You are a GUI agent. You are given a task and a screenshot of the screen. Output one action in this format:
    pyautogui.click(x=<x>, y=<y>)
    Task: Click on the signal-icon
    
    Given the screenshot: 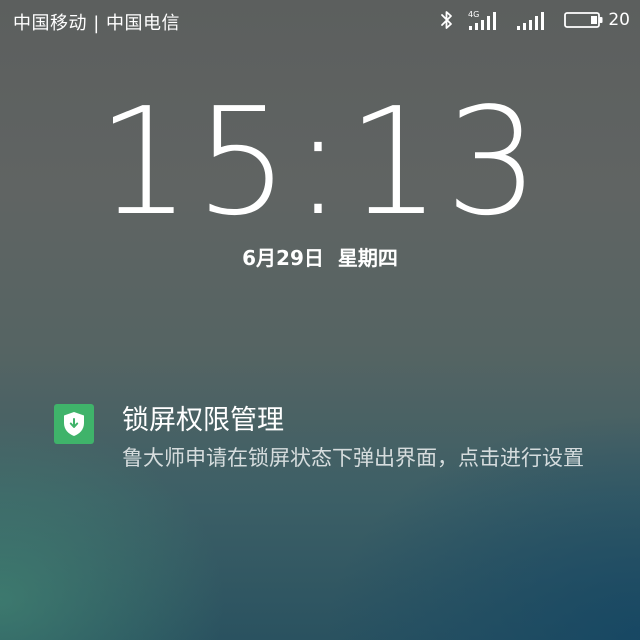 What is the action you would take?
    pyautogui.click(x=532, y=20)
    